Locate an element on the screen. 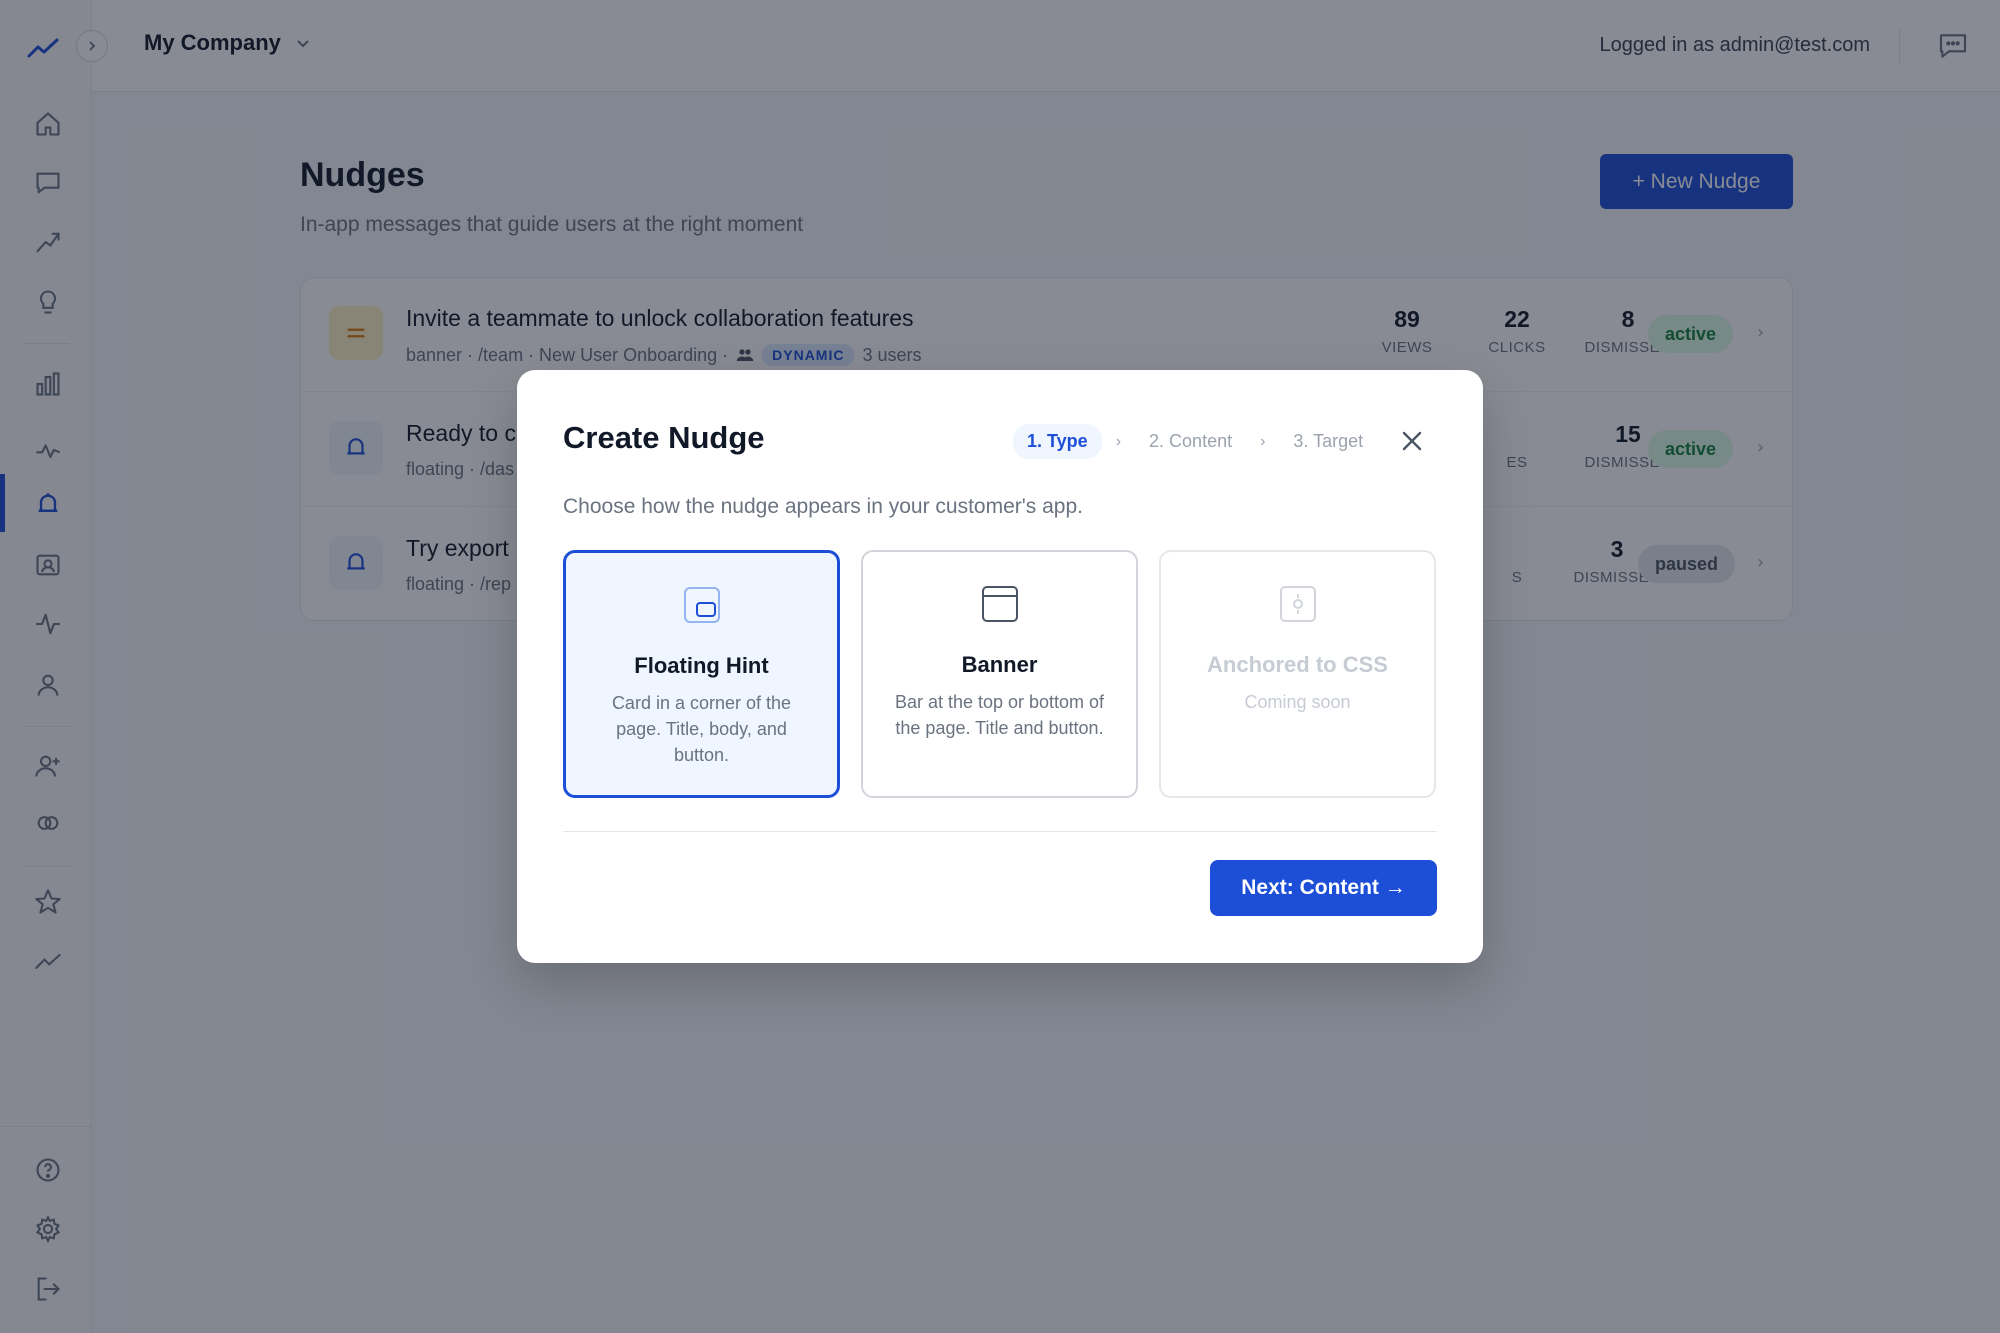  type-card-anchored-css: Anchored to CSS Coming soon is located at coordinates (1297, 674).